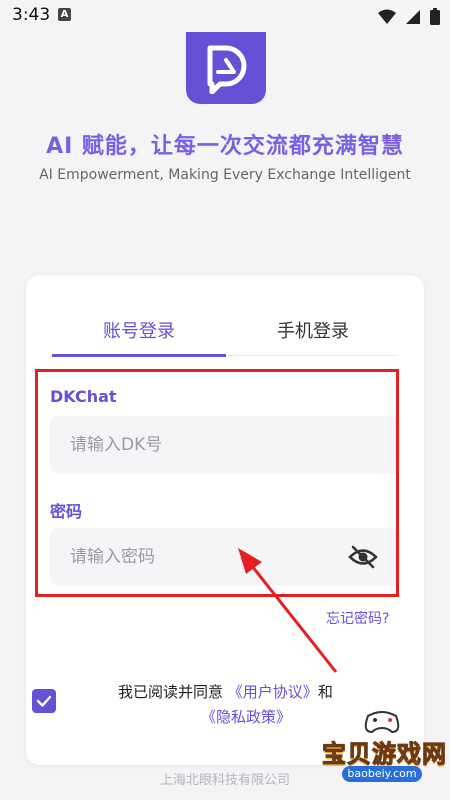  I want to click on battery-icon, so click(435, 16).